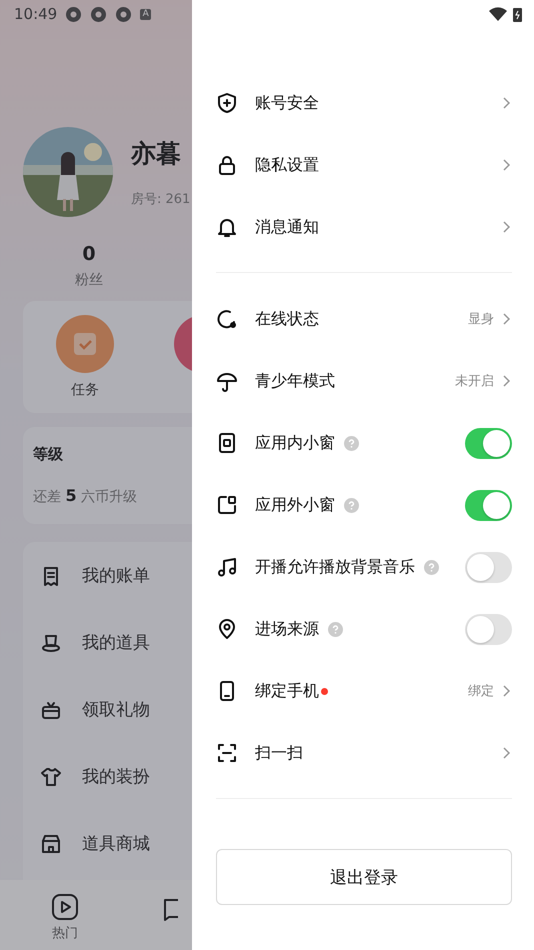  Describe the element at coordinates (85, 496) in the screenshot. I see `level-hint: 还差 5 六币升级` at that location.